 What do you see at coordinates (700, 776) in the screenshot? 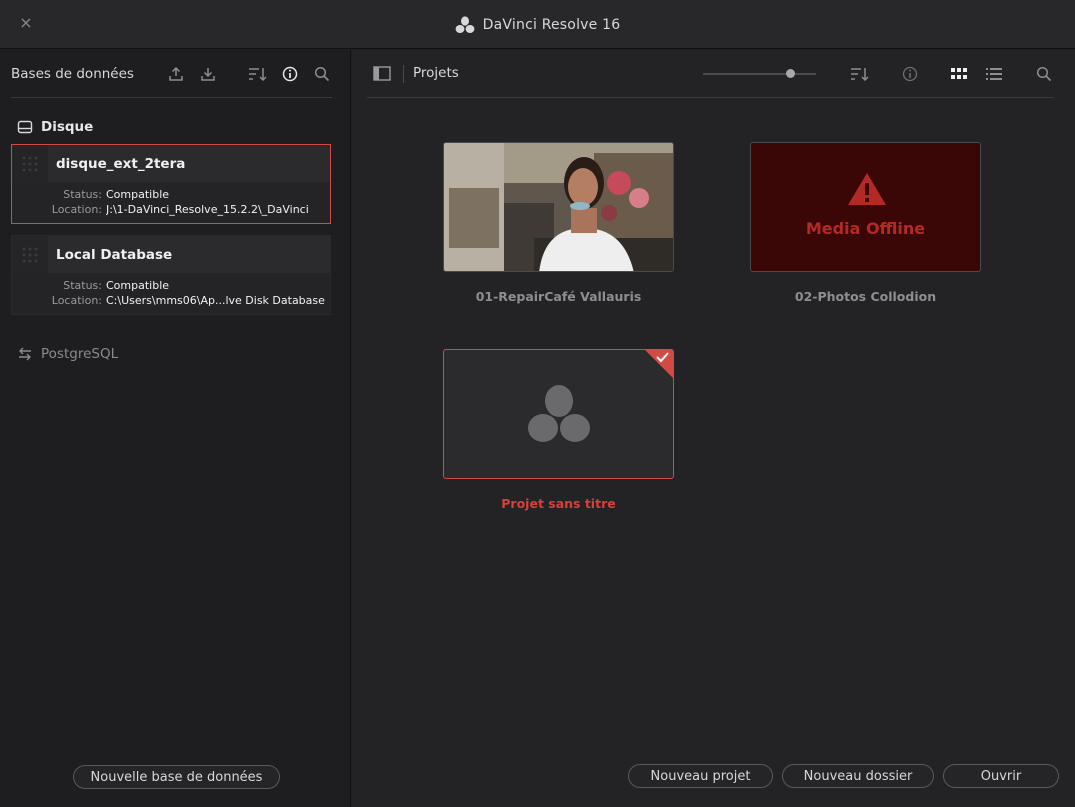
I see `new-project-button: Nouveau projet` at bounding box center [700, 776].